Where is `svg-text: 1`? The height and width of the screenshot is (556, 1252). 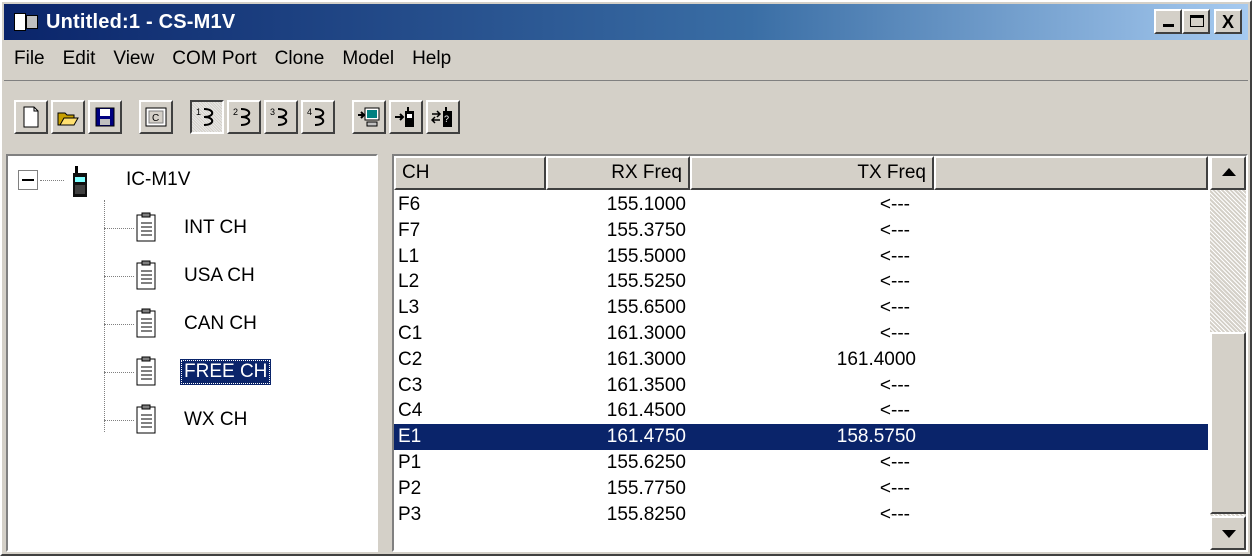 svg-text: 1 is located at coordinates (198, 112).